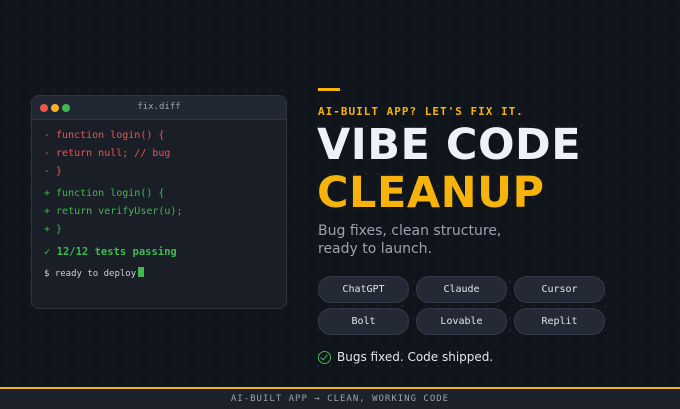 The height and width of the screenshot is (409, 680). Describe the element at coordinates (104, 135) in the screenshot. I see `removed-line: - function login() {` at that location.